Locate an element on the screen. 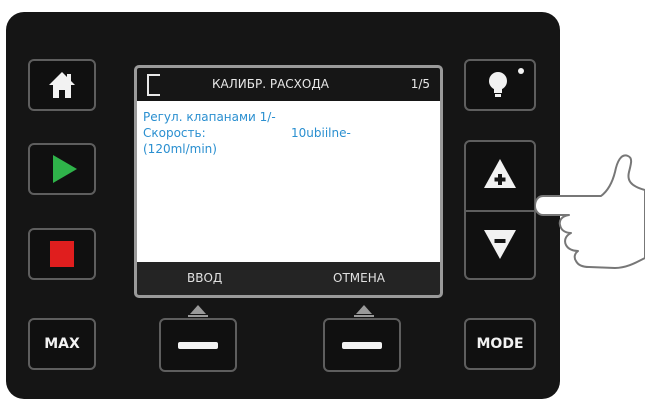 Image resolution: width=649 pixels, height=403 pixels. arrow-up-plus-icon is located at coordinates (500, 173).